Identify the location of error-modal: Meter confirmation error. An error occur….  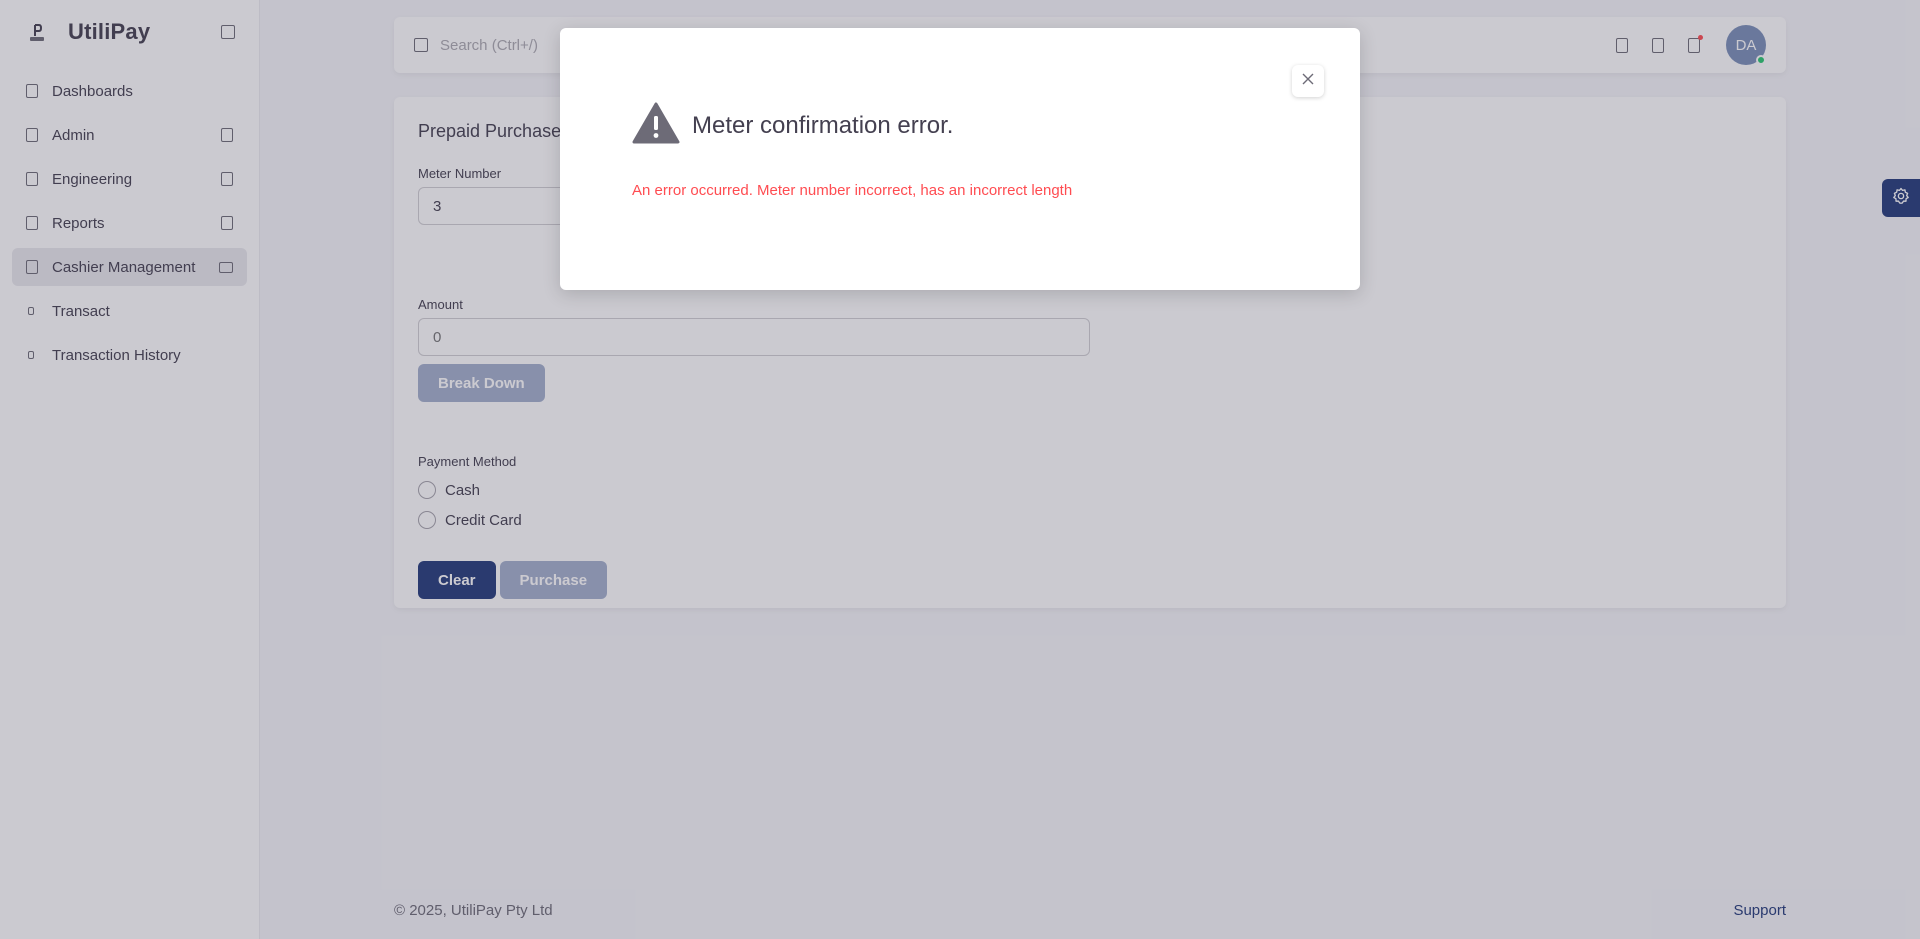
(960, 159).